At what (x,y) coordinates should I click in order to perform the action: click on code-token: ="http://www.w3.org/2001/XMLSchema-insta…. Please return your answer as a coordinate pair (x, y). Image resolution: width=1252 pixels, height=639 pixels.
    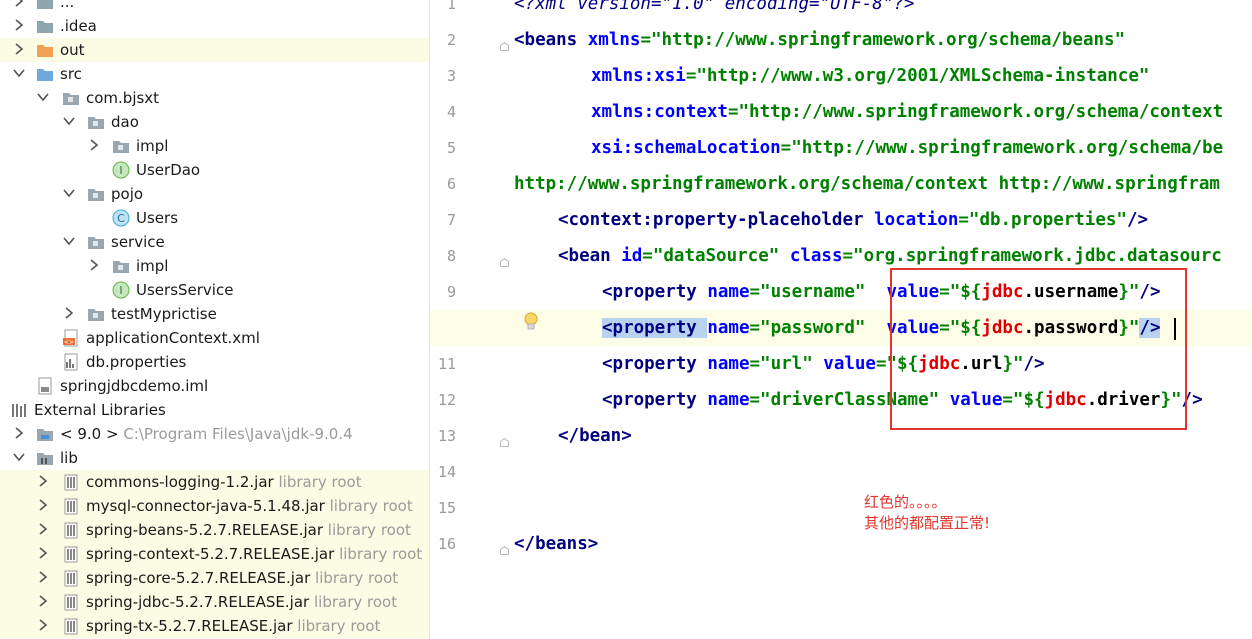
    Looking at the image, I should click on (917, 76).